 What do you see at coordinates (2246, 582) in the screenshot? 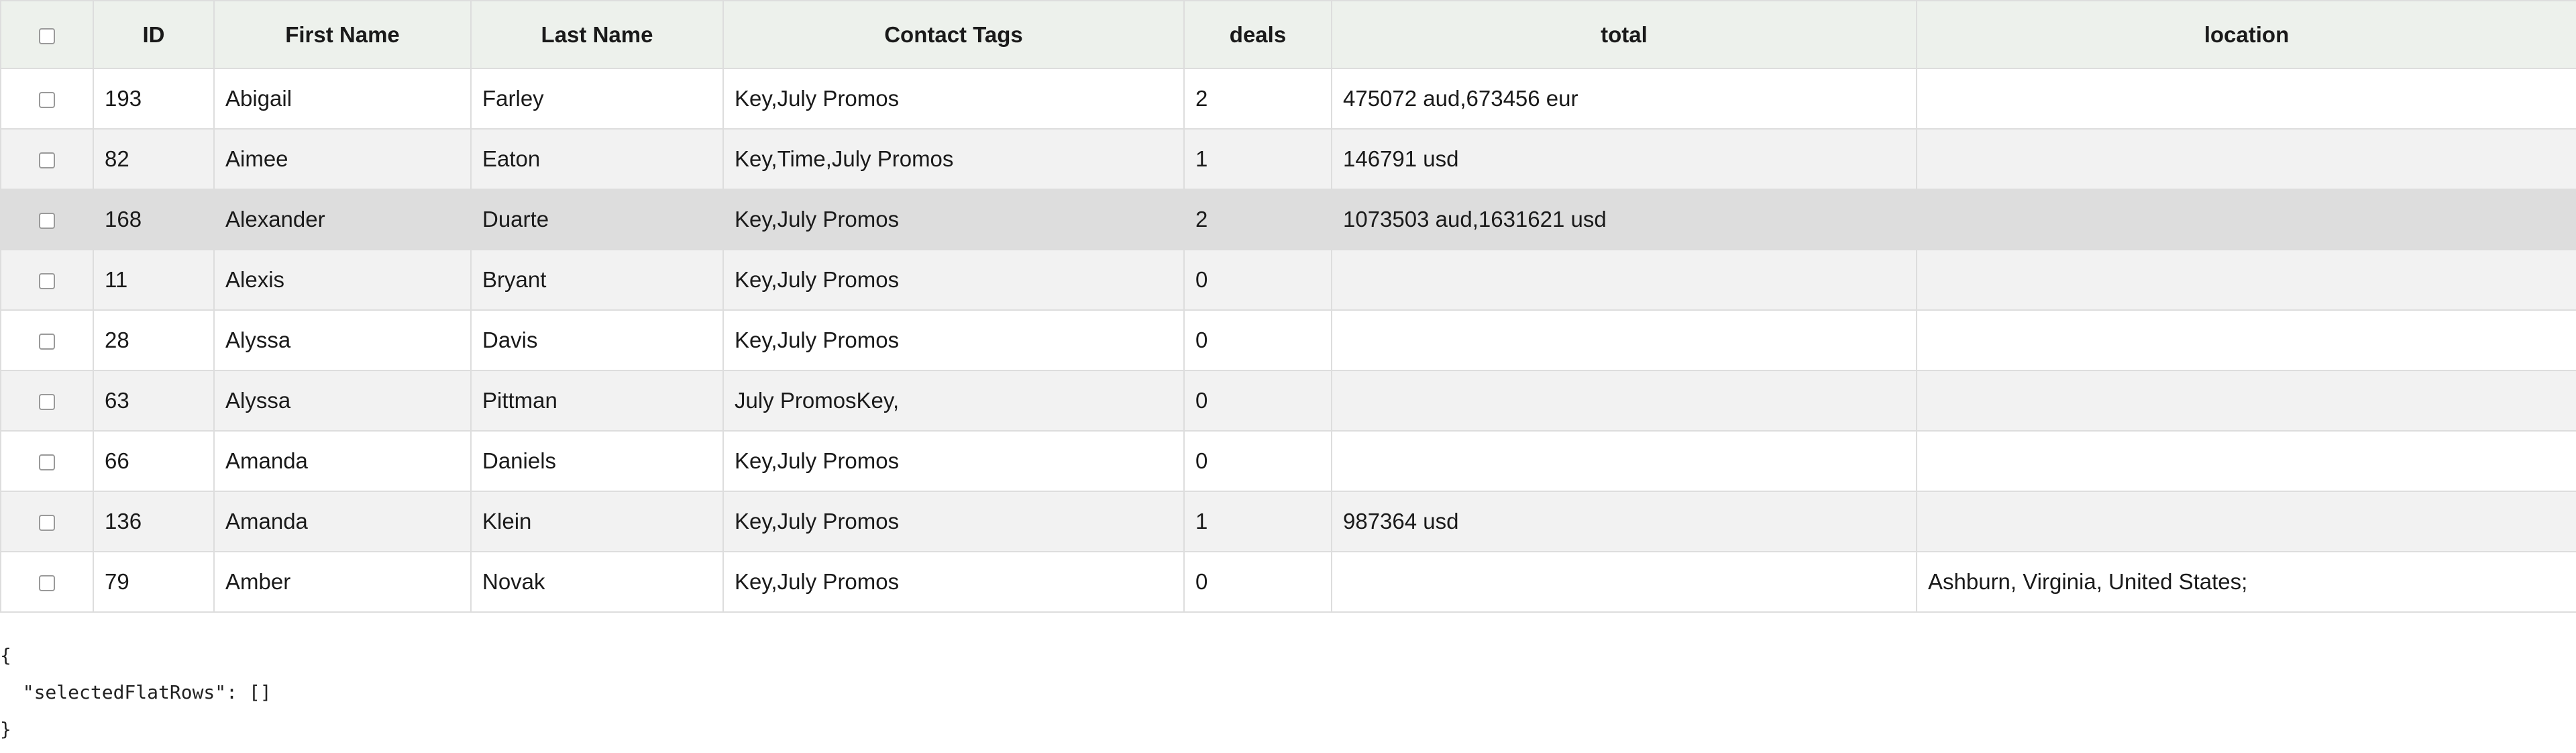
I see `cell-location: Ashburn, Virginia, United States;` at bounding box center [2246, 582].